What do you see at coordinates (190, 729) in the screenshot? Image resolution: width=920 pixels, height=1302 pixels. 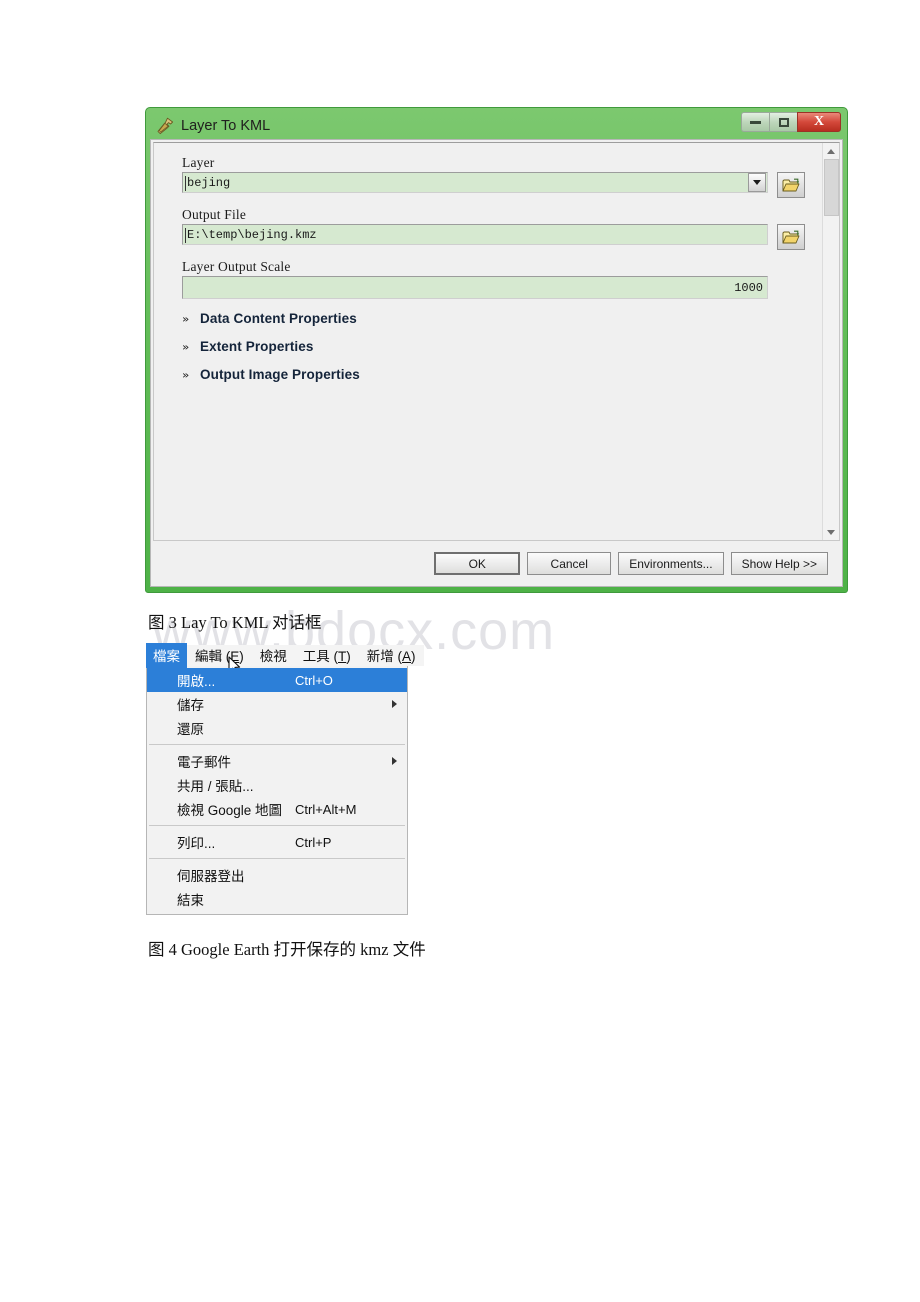 I see `menu-item-label: 還原` at bounding box center [190, 729].